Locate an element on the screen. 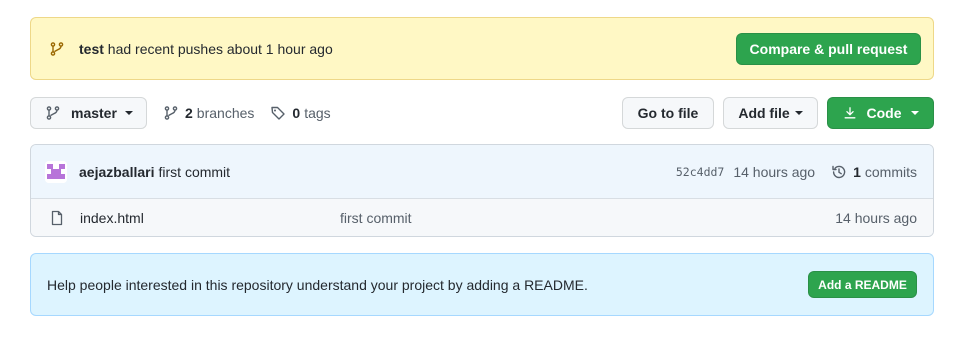 Image resolution: width=953 pixels, height=355 pixels. tags-count: 0 is located at coordinates (296, 112).